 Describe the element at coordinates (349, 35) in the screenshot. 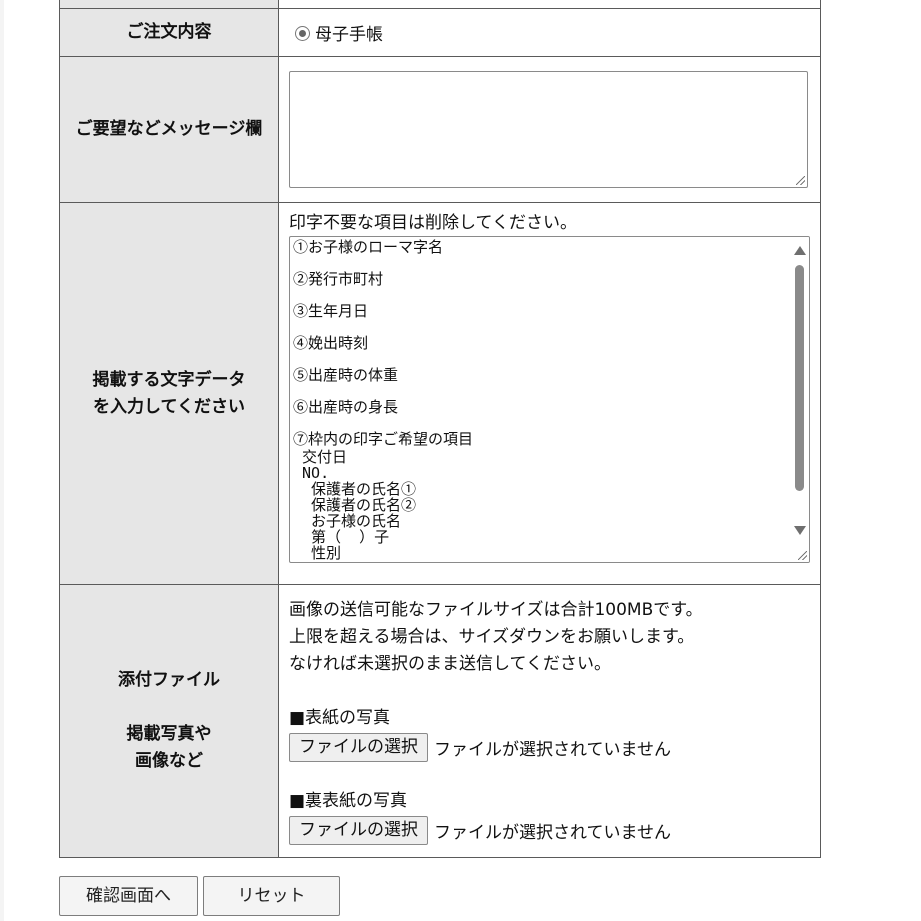

I see `order-option-label: 母子手帳` at that location.